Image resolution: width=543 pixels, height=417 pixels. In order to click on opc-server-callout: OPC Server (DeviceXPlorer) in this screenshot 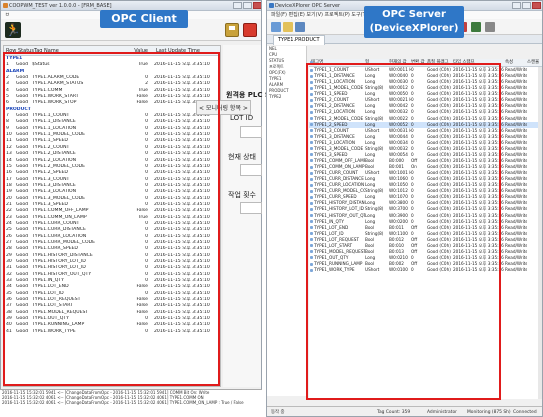, I will do `click(414, 22)`.